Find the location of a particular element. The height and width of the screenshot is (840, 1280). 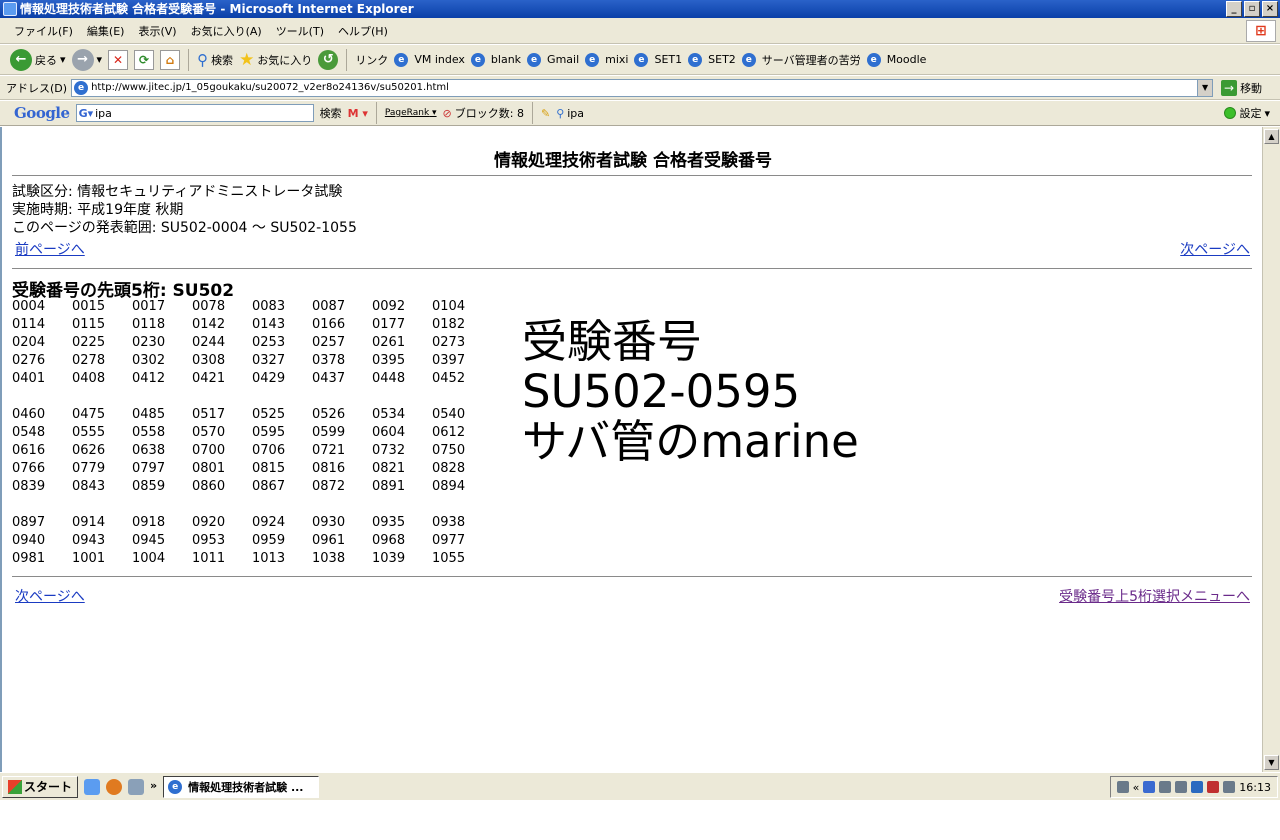

exam-number: 0626 is located at coordinates (89, 450).